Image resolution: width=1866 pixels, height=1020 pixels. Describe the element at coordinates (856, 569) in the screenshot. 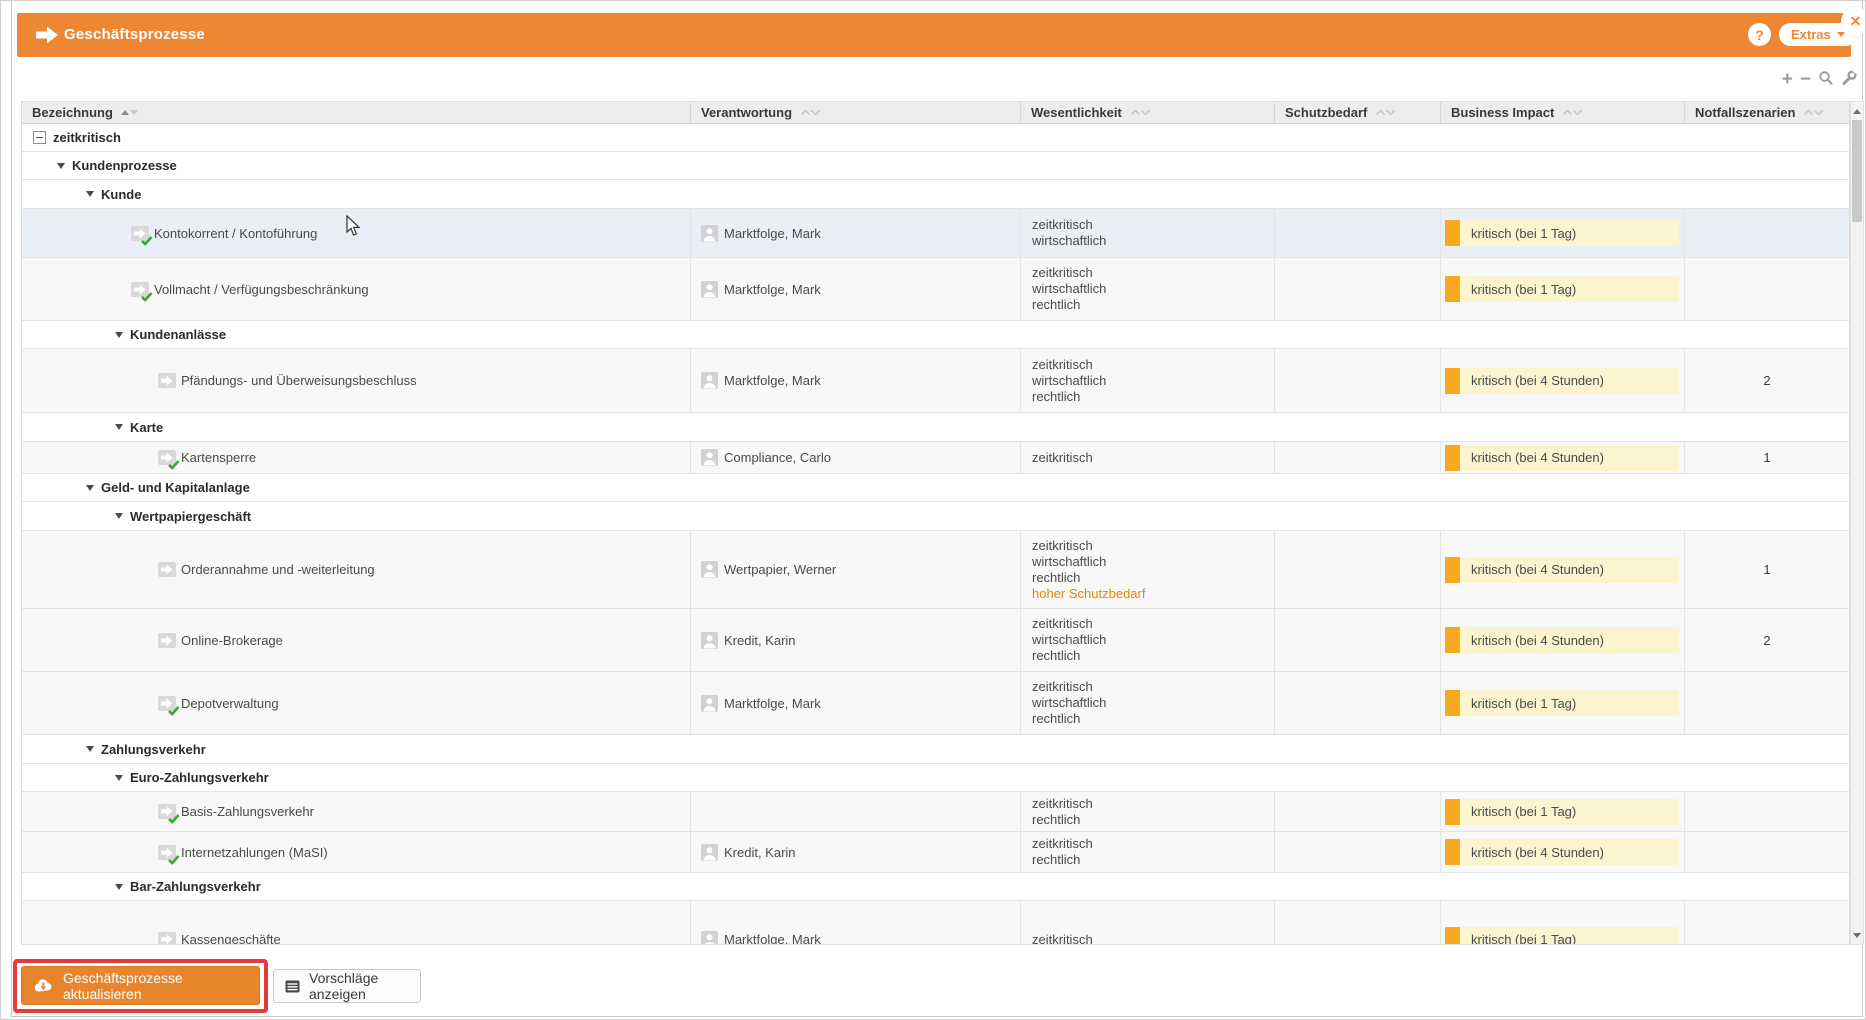

I see `cell-verantwortung: Wertpapier, Werner` at that location.